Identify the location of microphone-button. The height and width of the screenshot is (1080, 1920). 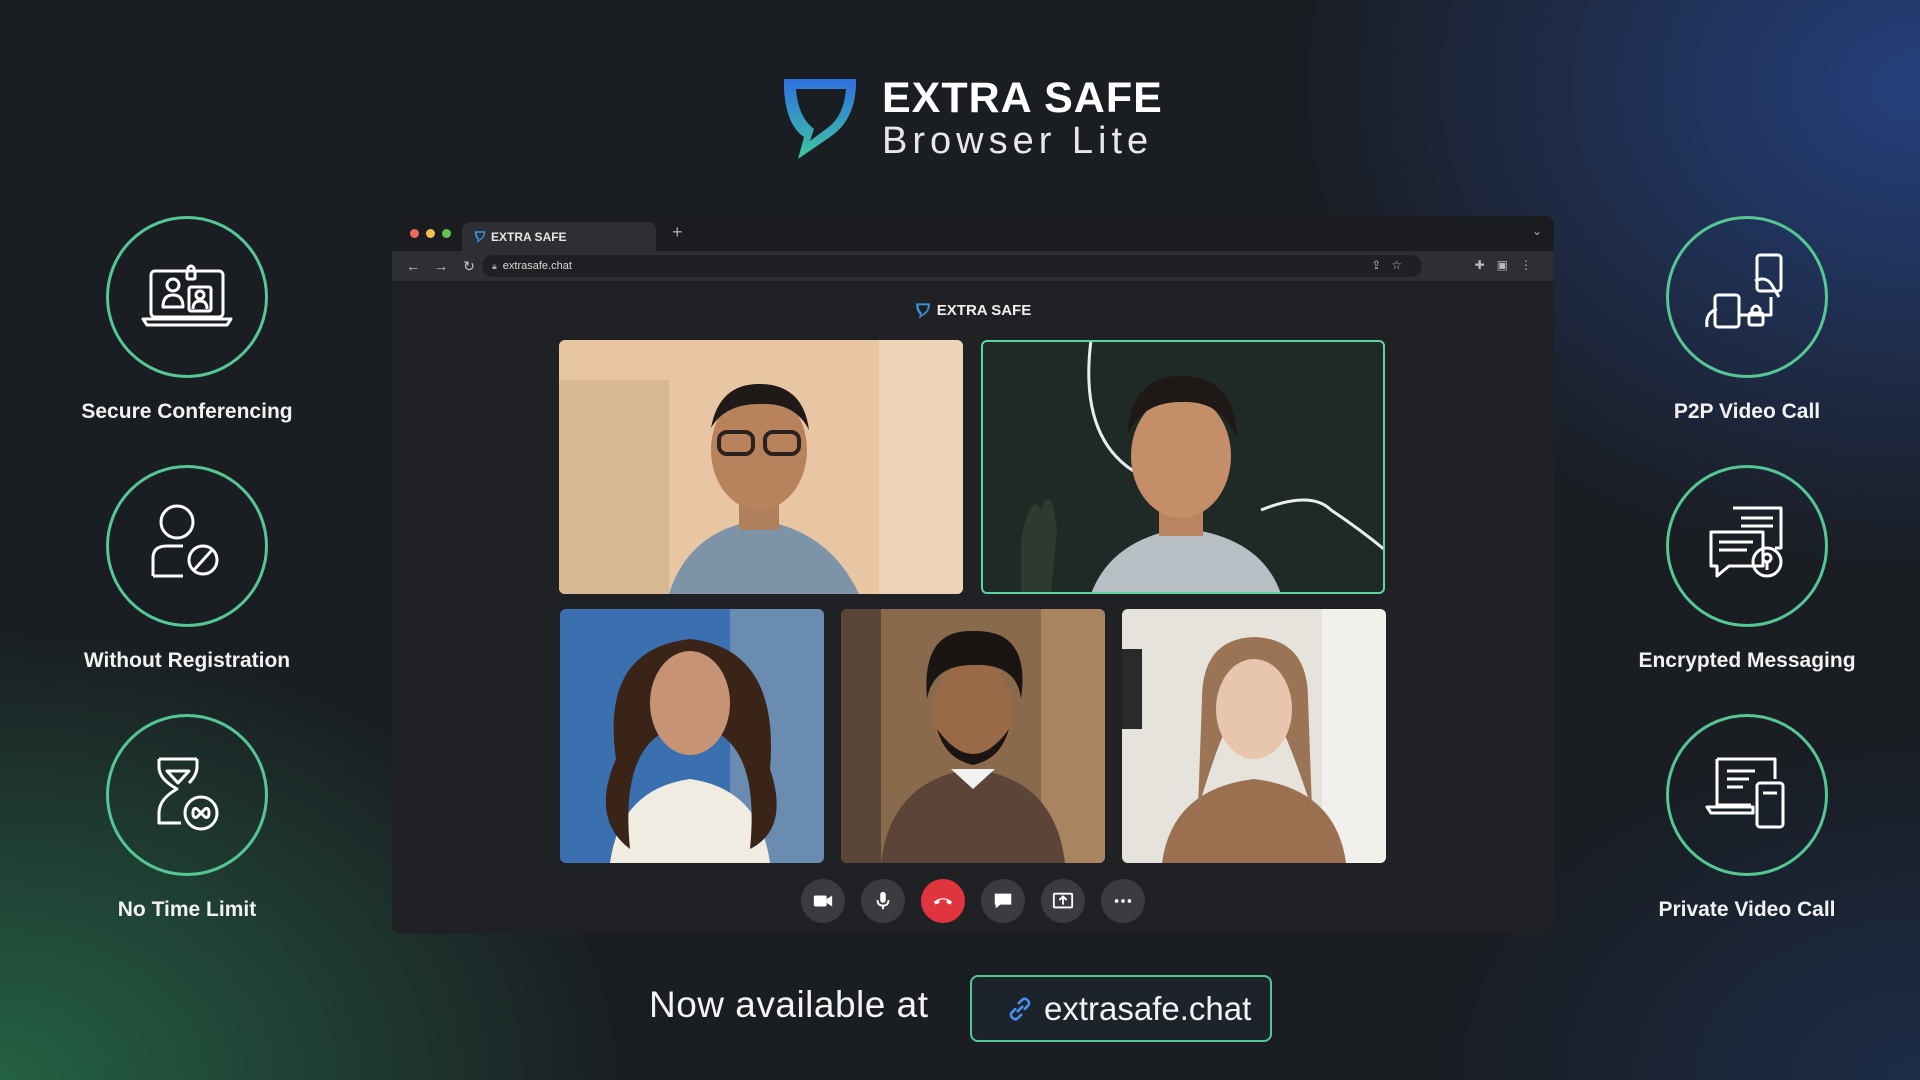
(883, 901).